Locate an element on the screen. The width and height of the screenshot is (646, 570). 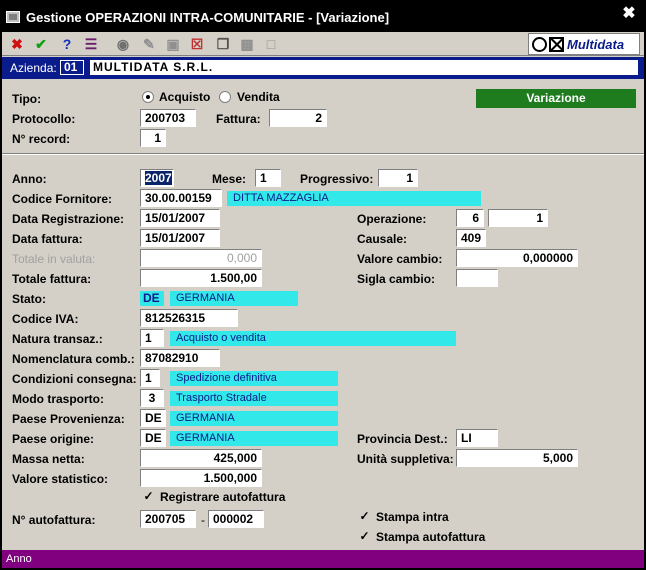
nomenclatura-field: 87082910 is located at coordinates (180, 358).